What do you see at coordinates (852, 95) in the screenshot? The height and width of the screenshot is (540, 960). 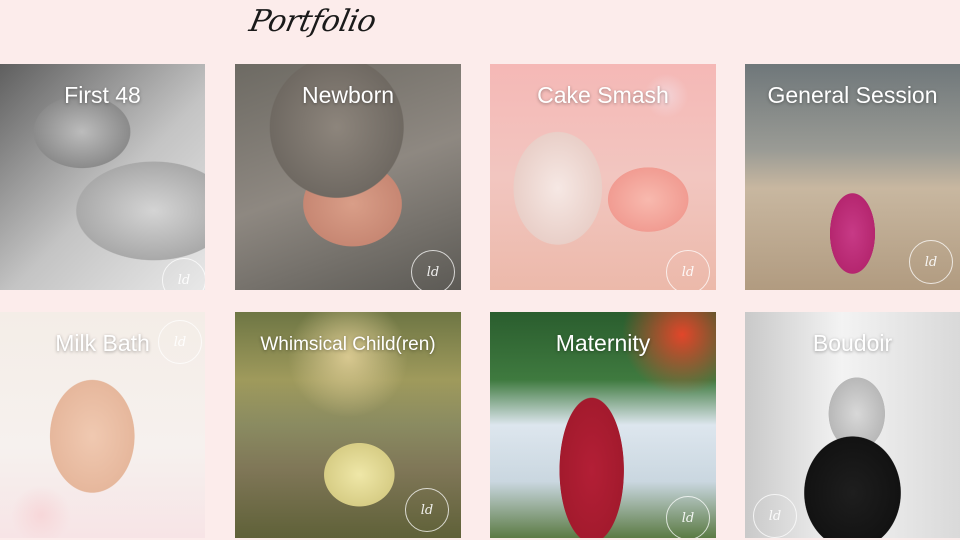 I see `tile-label: General Session` at bounding box center [852, 95].